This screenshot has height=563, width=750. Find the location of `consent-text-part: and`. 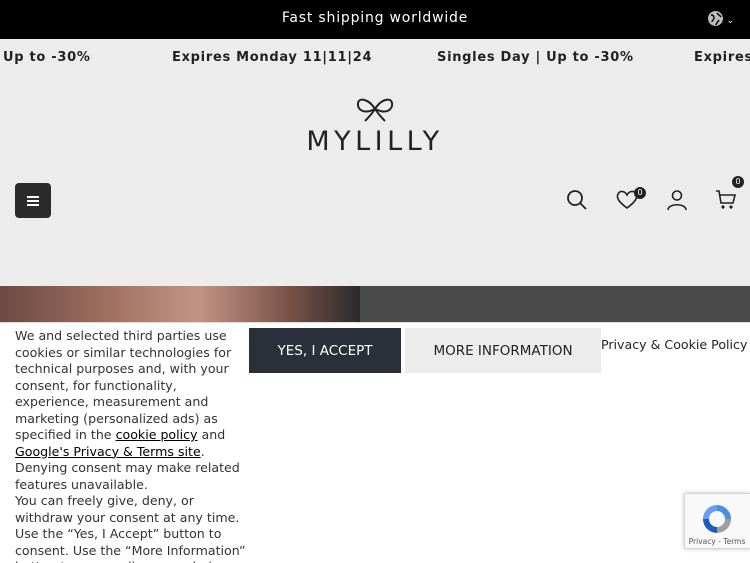

consent-text-part: and is located at coordinates (211, 434).